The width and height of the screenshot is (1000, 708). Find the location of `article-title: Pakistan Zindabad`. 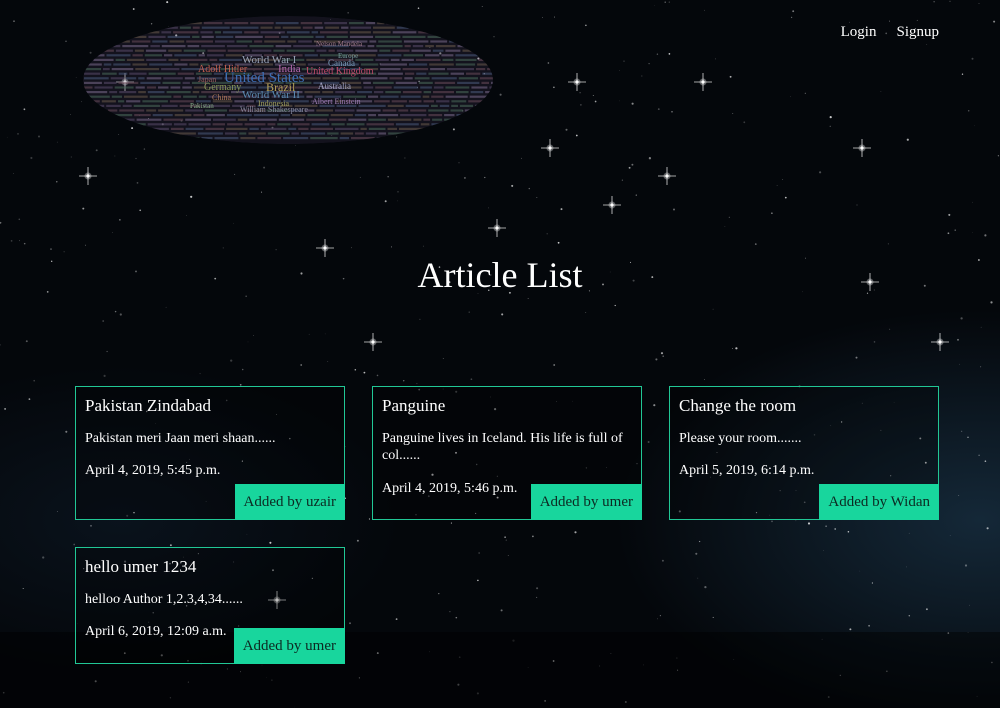

article-title: Pakistan Zindabad is located at coordinates (148, 406).